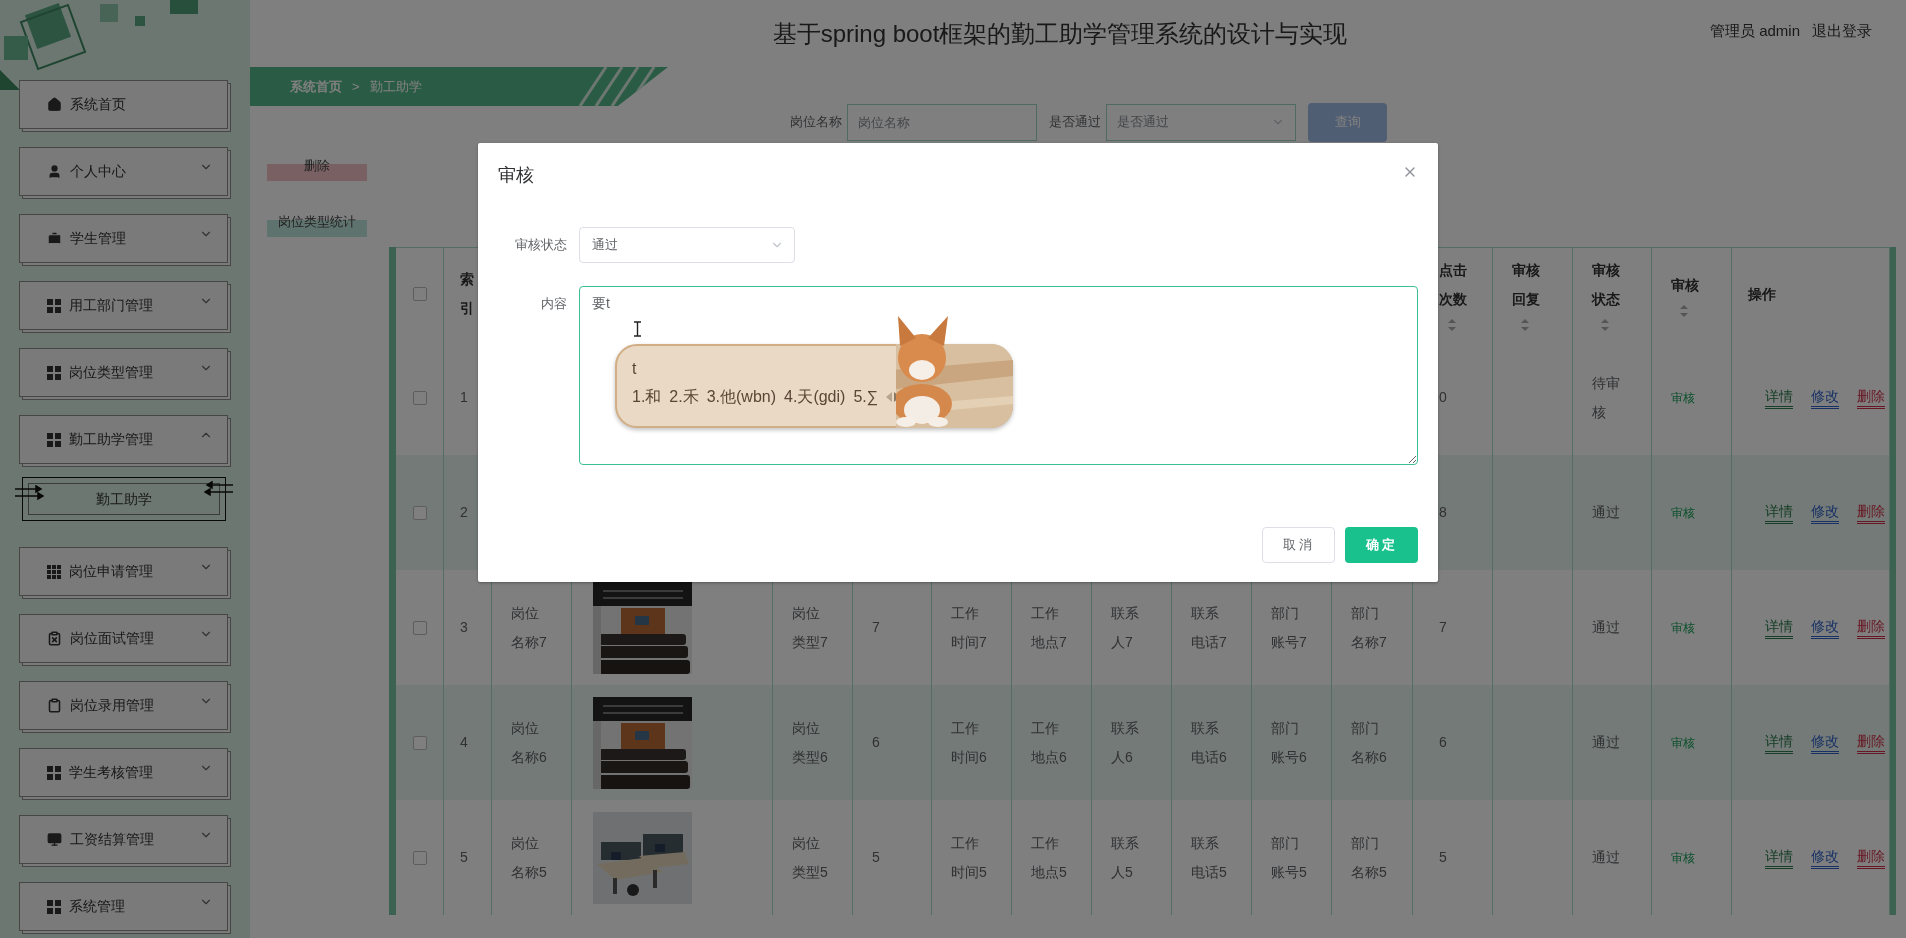  Describe the element at coordinates (1075, 122) in the screenshot. I see `search-label: 是否通过` at that location.